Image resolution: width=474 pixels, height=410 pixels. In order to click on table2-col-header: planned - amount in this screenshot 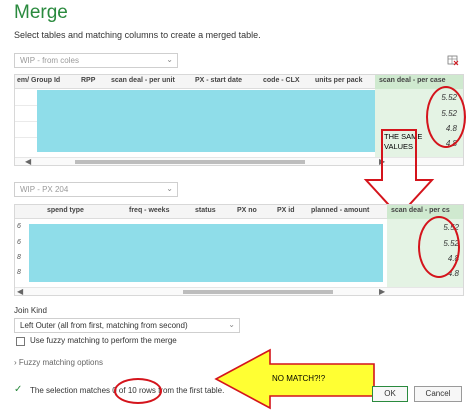, I will do `click(340, 210)`.